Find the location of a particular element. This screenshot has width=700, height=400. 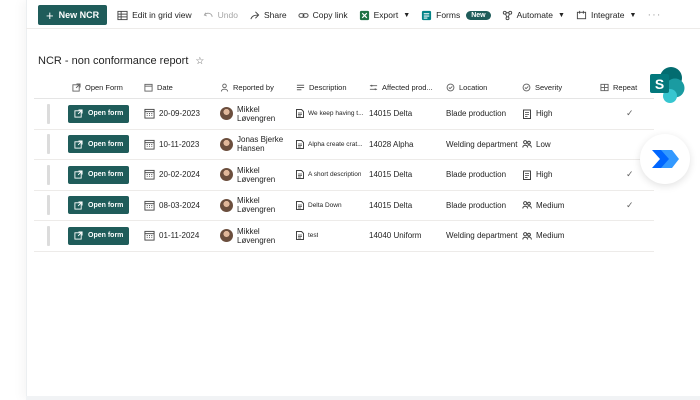

column-header-date: Date is located at coordinates (182, 87).